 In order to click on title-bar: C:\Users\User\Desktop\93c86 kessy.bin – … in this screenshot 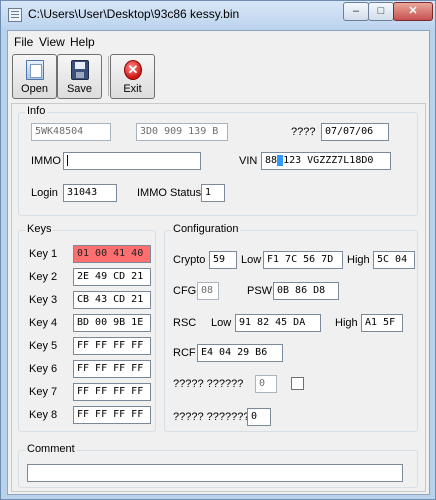, I will do `click(218, 15)`.